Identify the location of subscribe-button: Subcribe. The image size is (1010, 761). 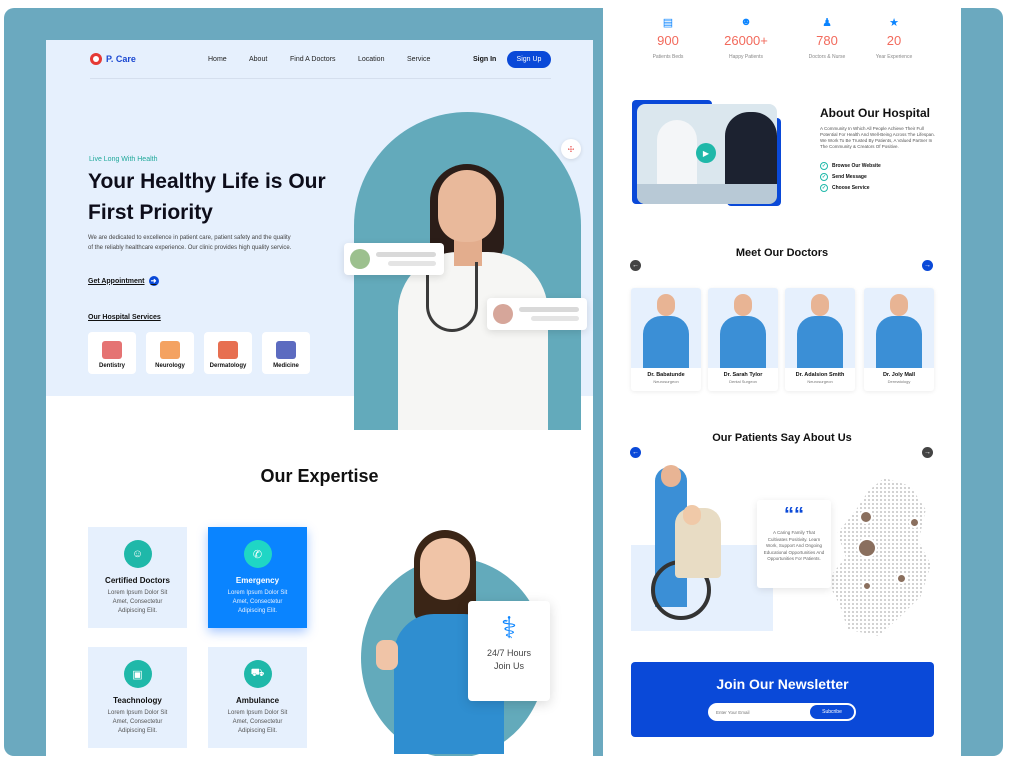
(832, 712).